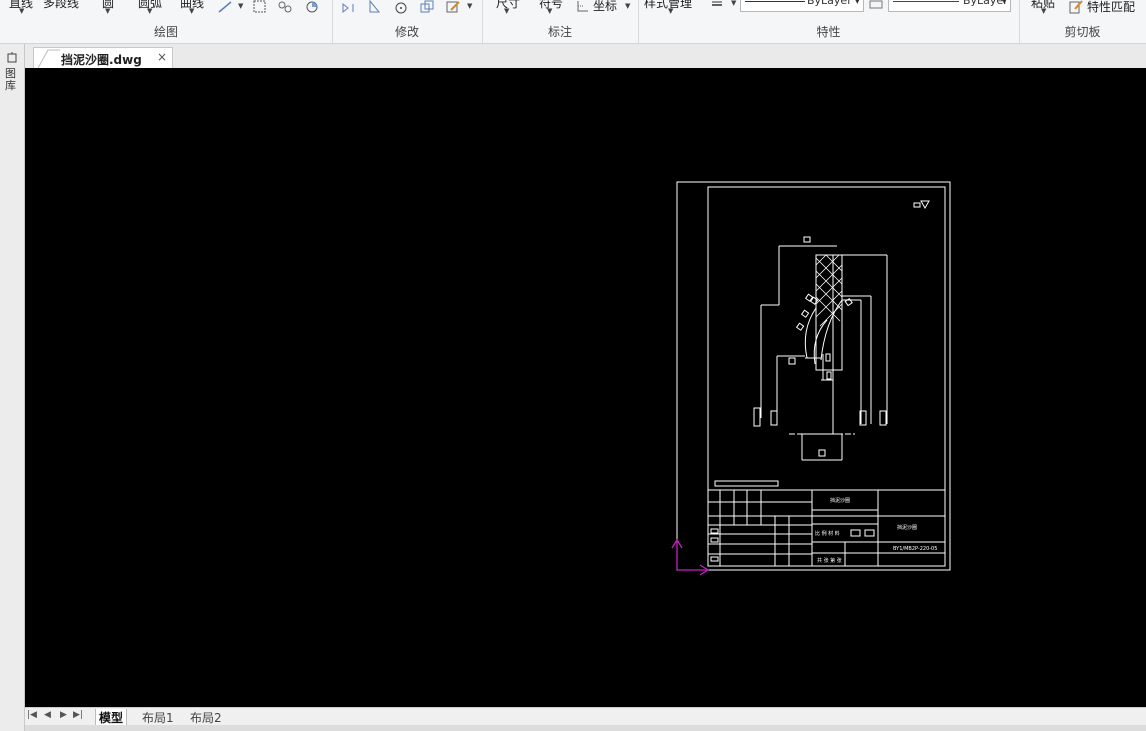 Image resolution: width=1146 pixels, height=731 pixels. Describe the element at coordinates (829, 3) in the screenshot. I see `linetype-value: ByLayer` at that location.